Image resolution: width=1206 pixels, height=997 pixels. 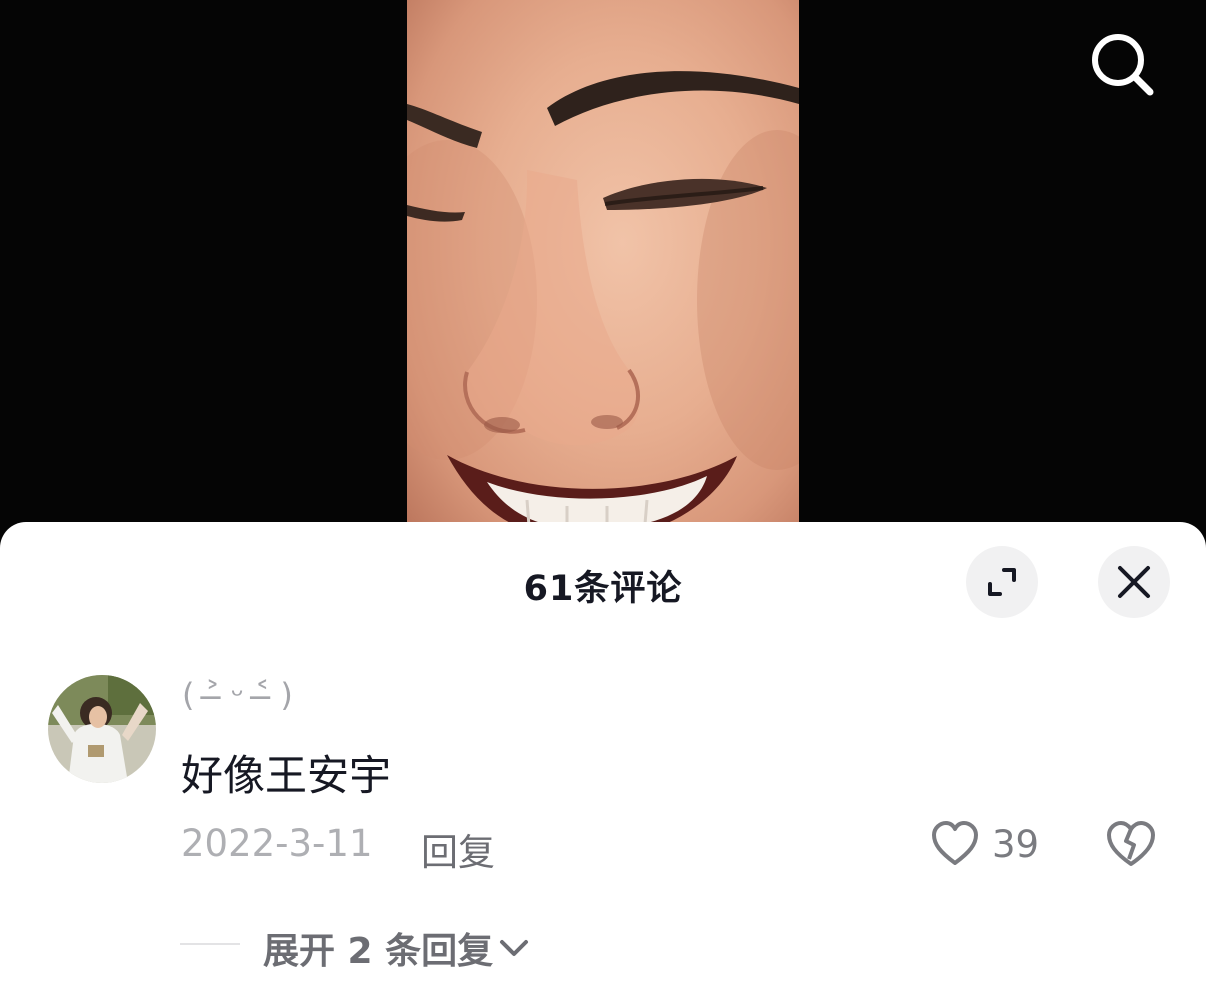 I want to click on expand-replies-button: 展开 2 条回复, so click(x=397, y=948).